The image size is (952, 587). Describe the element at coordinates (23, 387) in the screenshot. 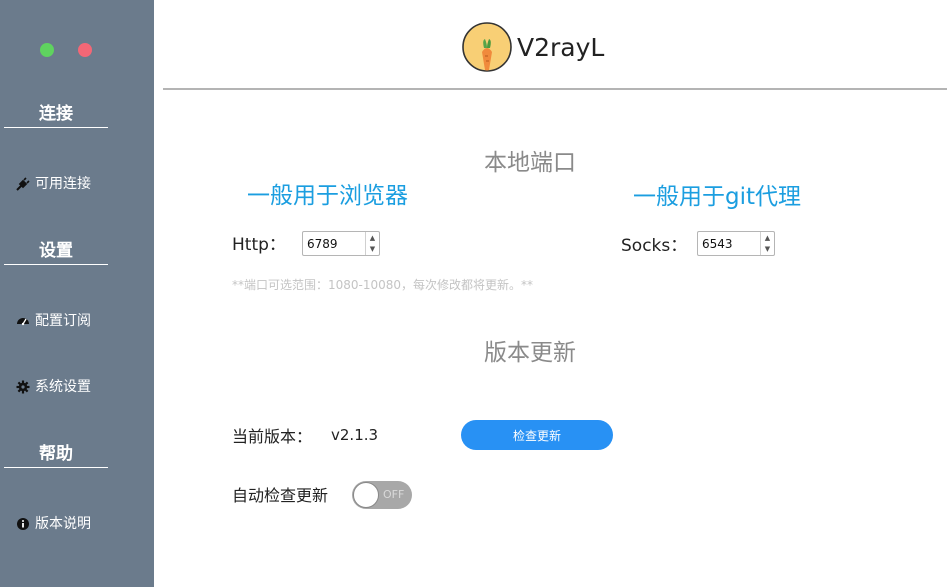

I see `gear-icon` at that location.